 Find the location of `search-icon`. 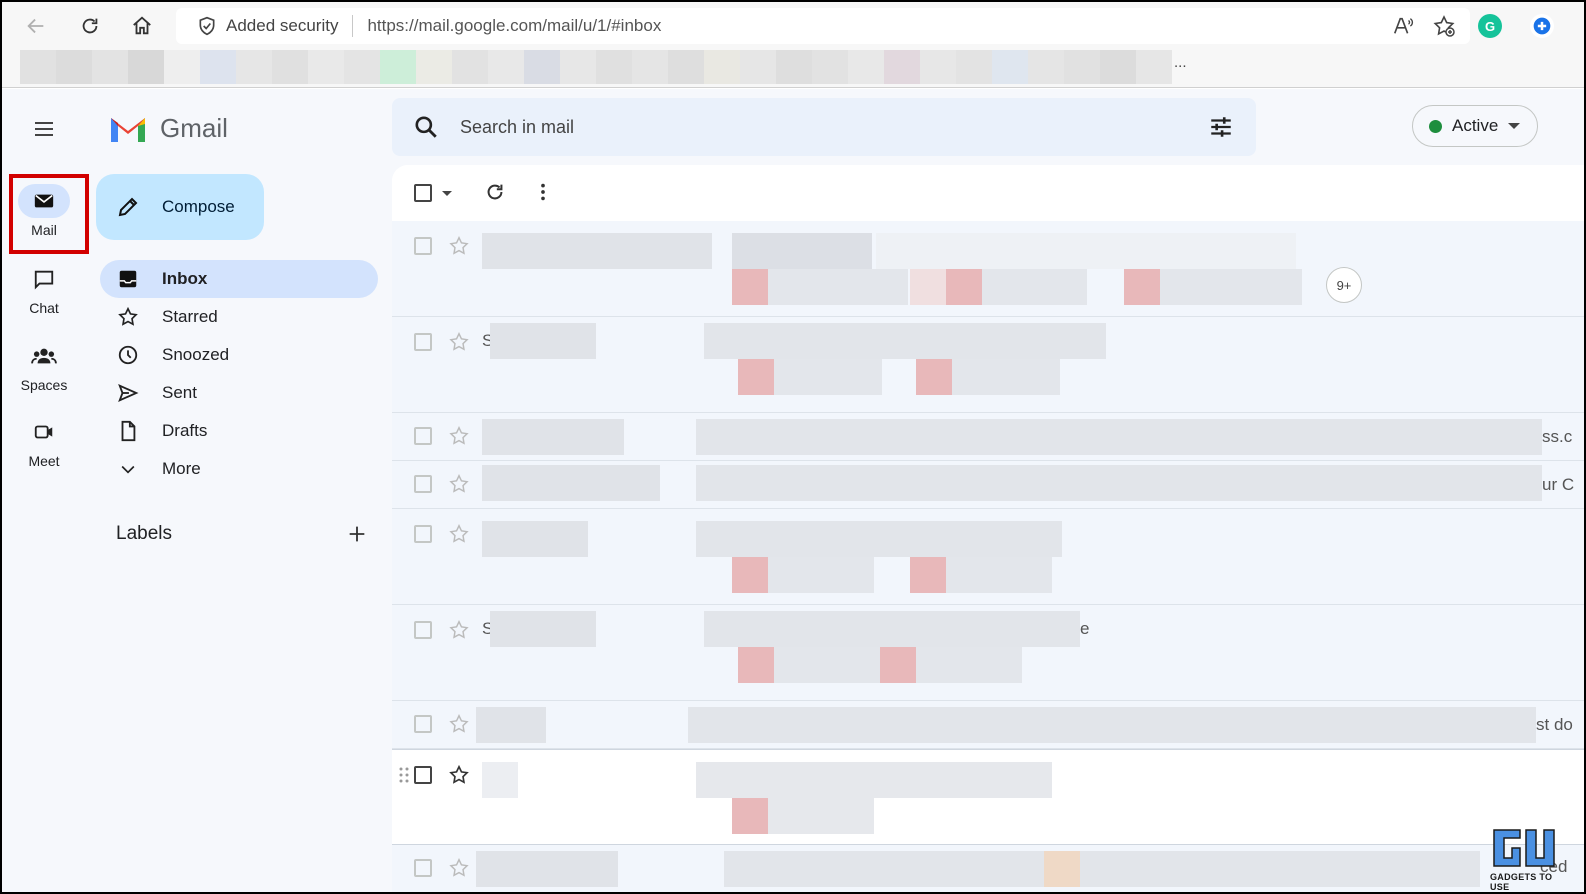

search-icon is located at coordinates (426, 127).